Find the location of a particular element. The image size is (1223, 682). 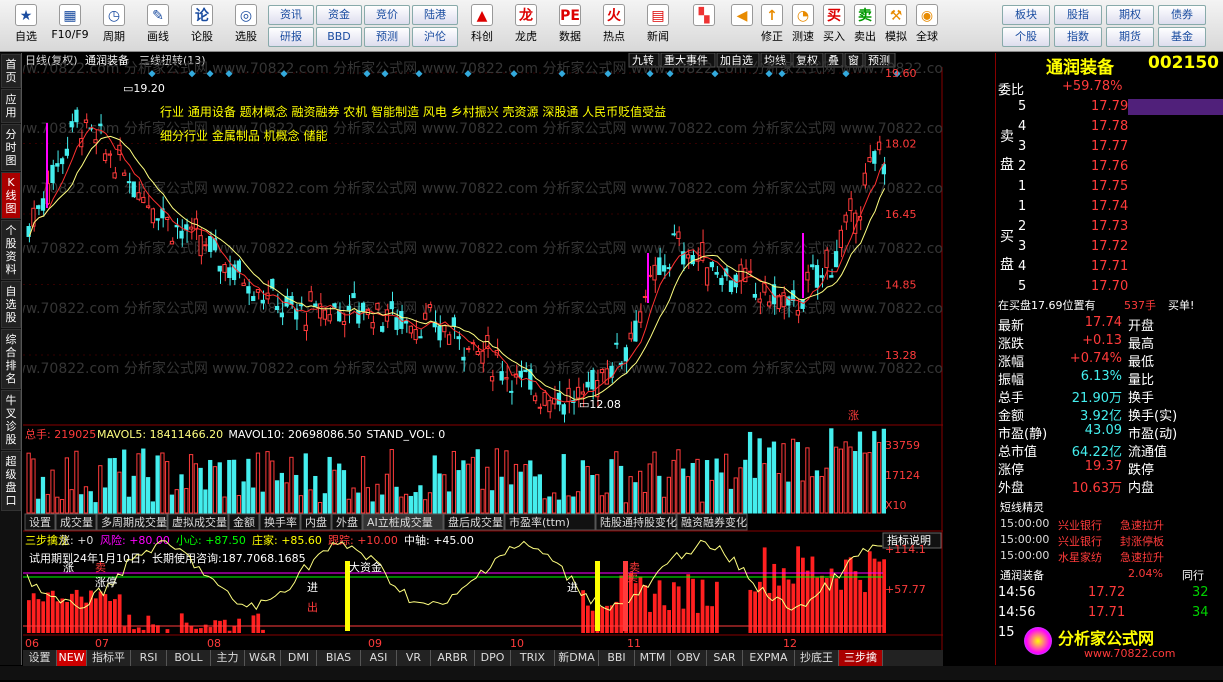

short-time: 15:00:00 is located at coordinates (1025, 555).